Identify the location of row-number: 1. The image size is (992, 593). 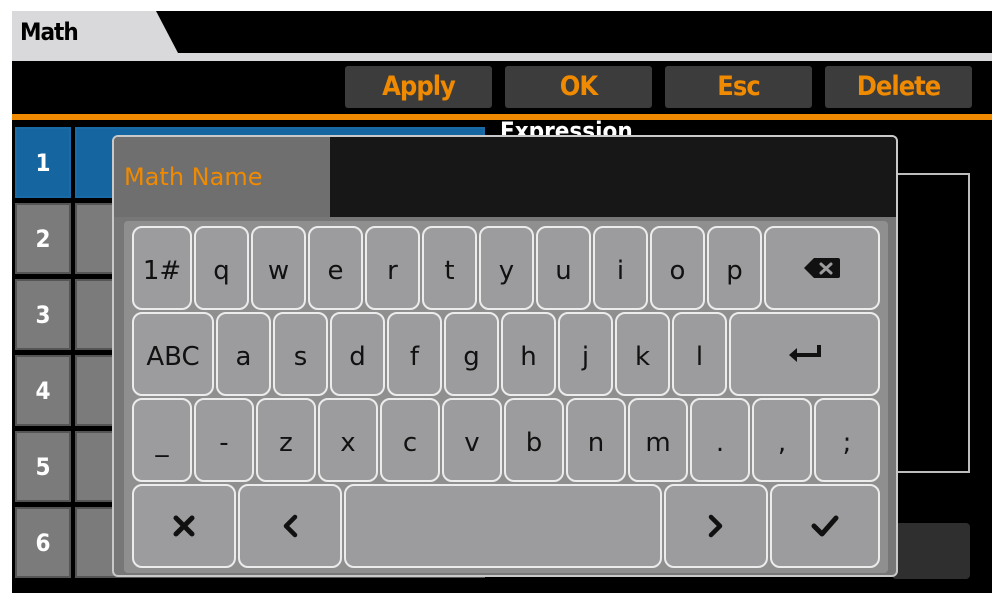
(43, 162).